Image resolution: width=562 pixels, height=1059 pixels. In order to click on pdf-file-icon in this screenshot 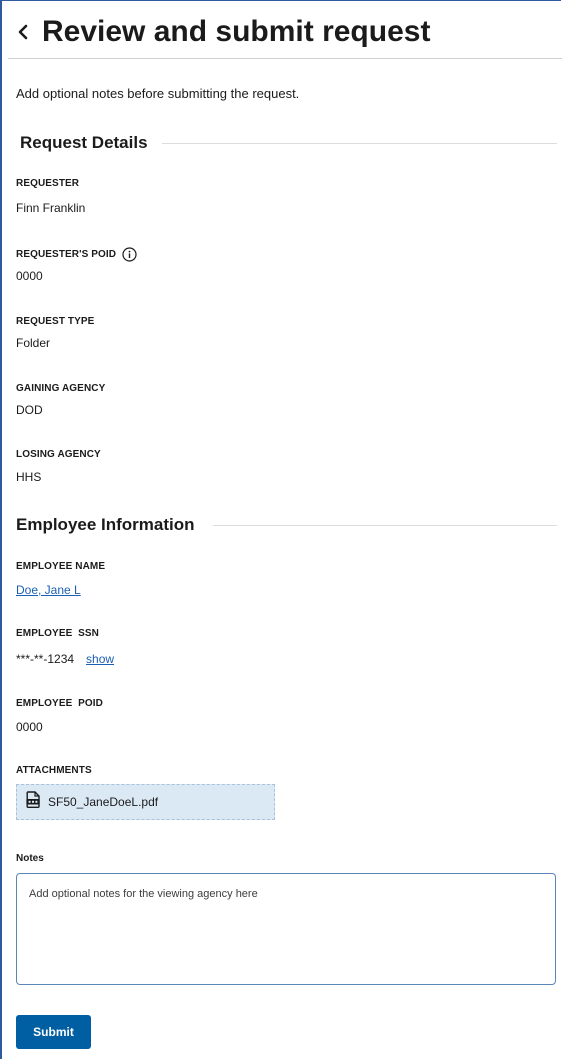, I will do `click(33, 802)`.